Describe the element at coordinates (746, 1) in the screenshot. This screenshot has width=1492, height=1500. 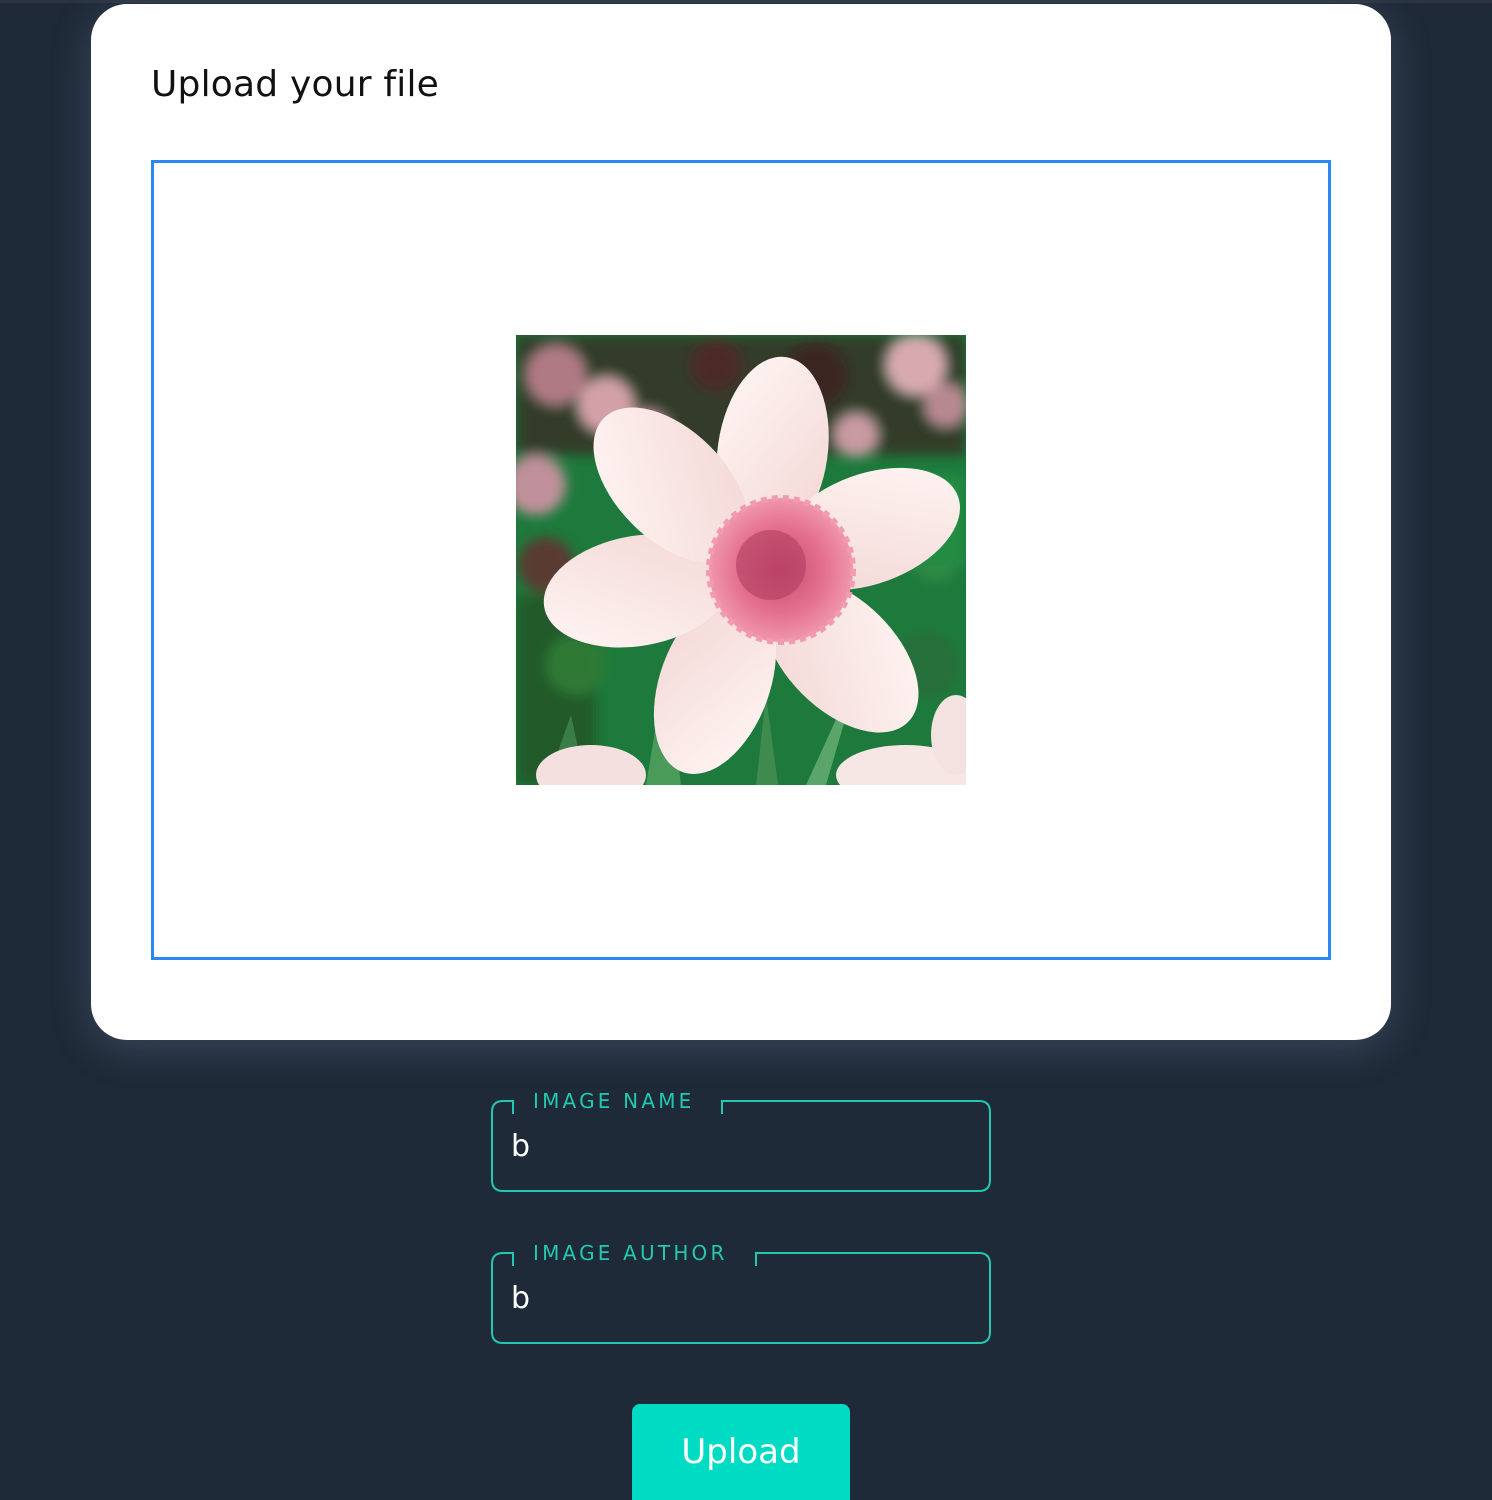
I see `top-strip` at that location.